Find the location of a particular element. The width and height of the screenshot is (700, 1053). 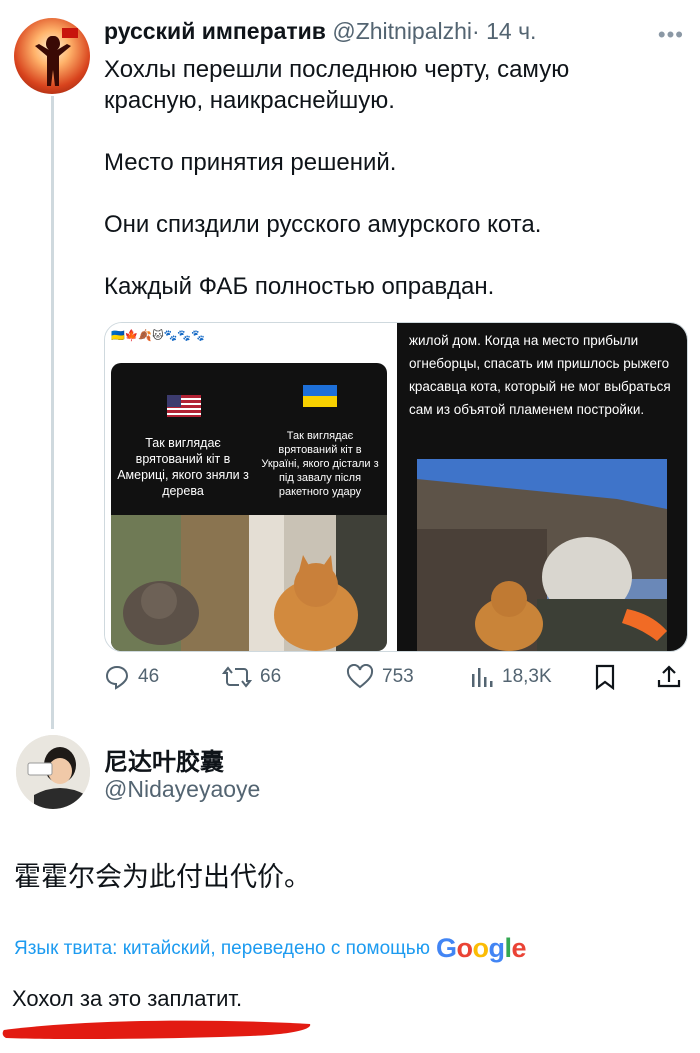

retweet-count: 66 is located at coordinates (271, 676).